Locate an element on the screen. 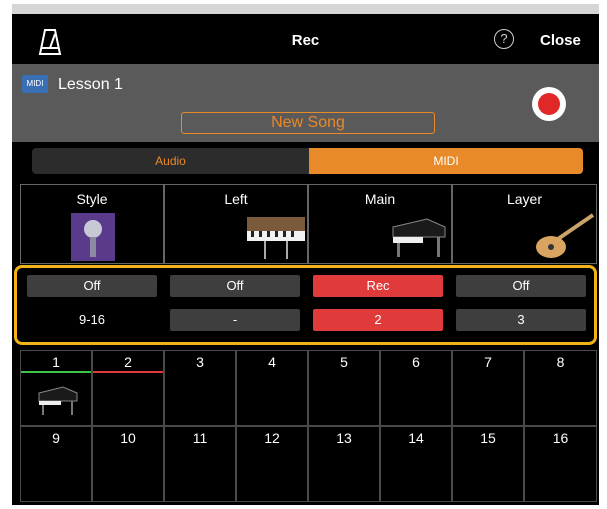 The image size is (607, 509). microphone-icon is located at coordinates (93, 237).